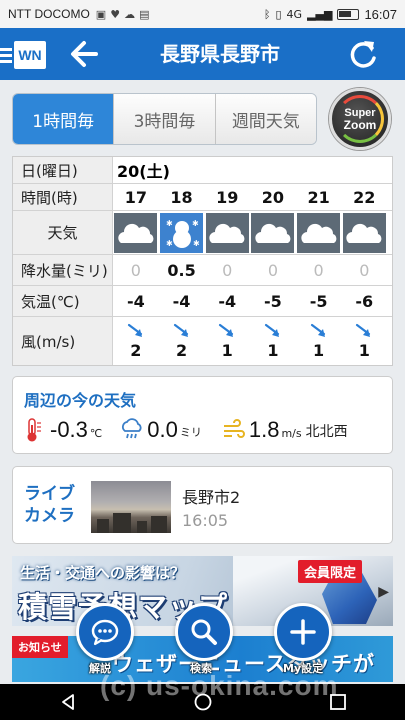 The width and height of the screenshot is (405, 720). I want to click on tab-3-hourly: 3時間毎, so click(165, 119).